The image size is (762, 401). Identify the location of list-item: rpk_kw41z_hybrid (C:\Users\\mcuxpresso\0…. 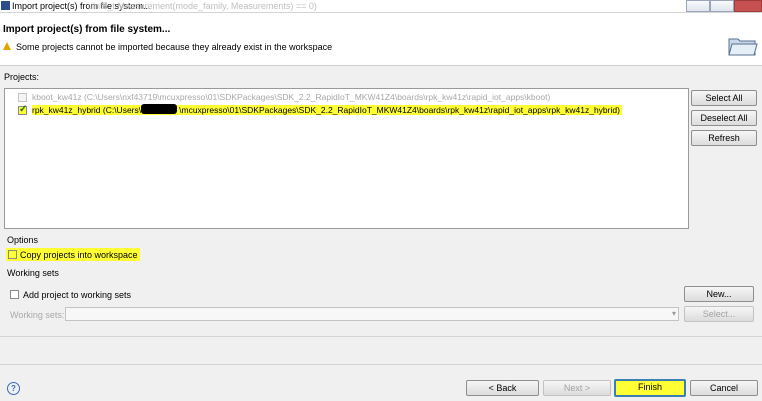
(316, 110).